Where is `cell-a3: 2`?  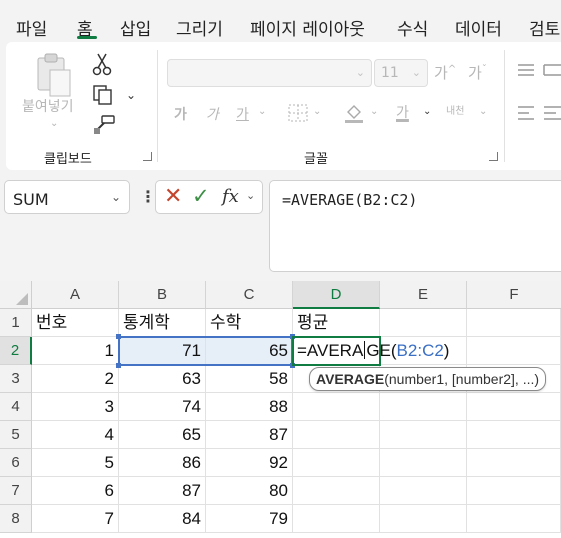 cell-a3: 2 is located at coordinates (75, 379).